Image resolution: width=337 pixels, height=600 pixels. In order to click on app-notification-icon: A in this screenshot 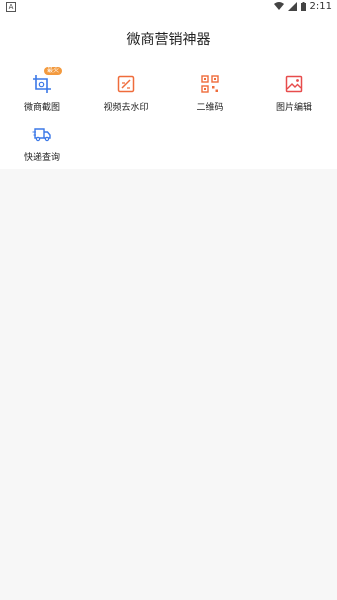, I will do `click(11, 7)`.